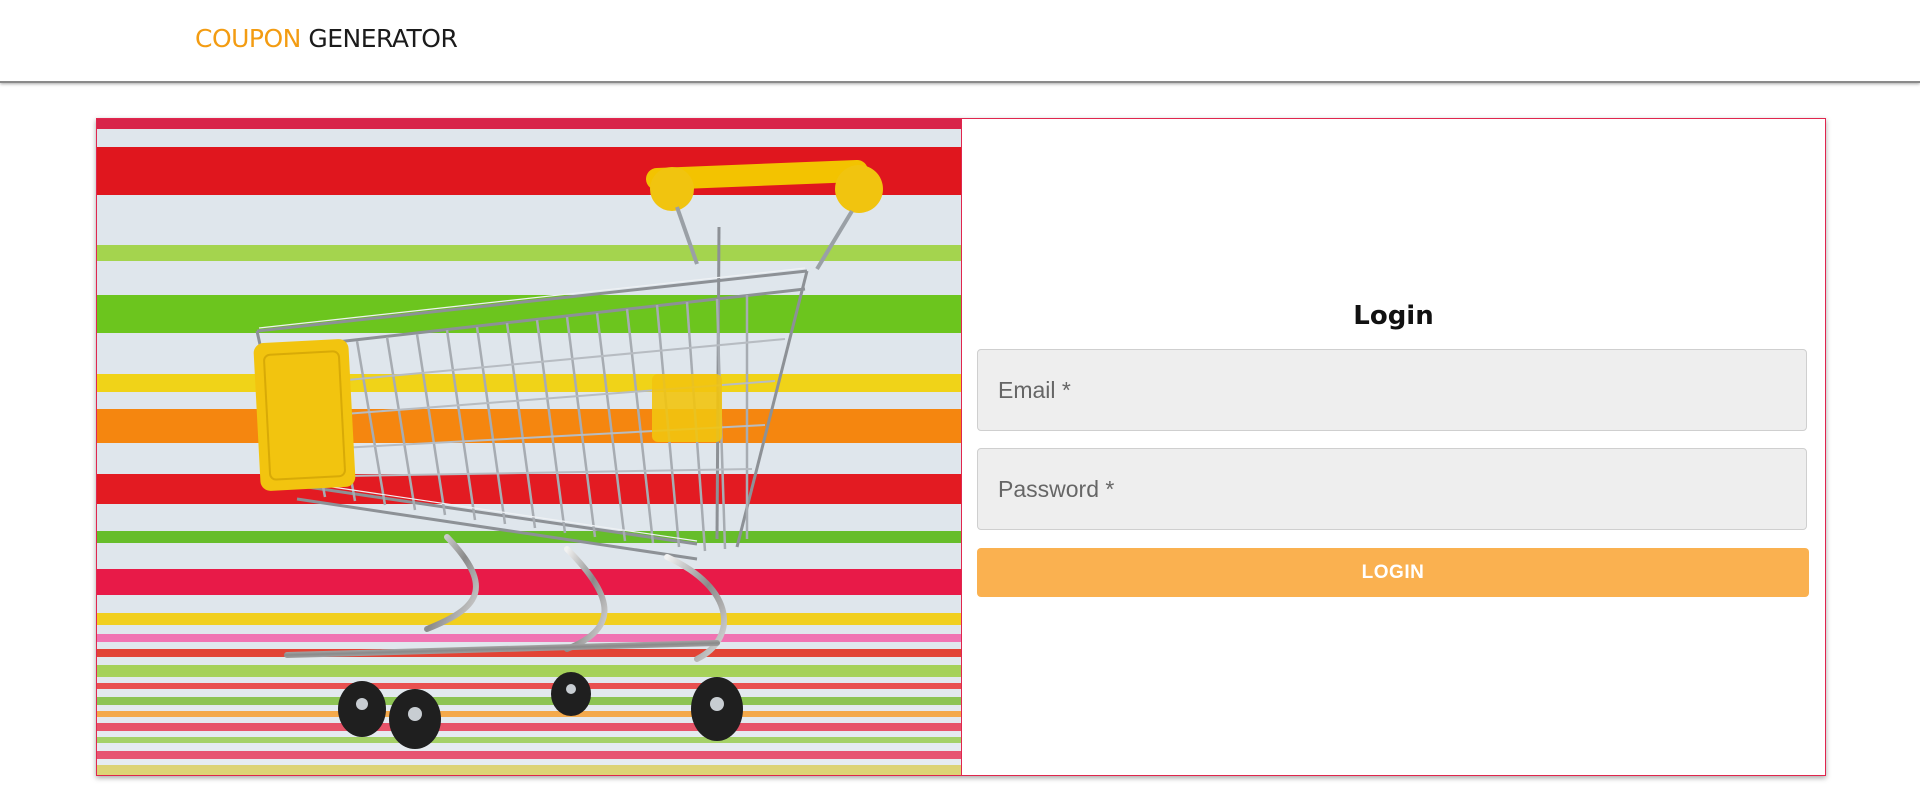 Image resolution: width=1920 pixels, height=812 pixels. Describe the element at coordinates (1392, 489) in the screenshot. I see `password-input` at that location.